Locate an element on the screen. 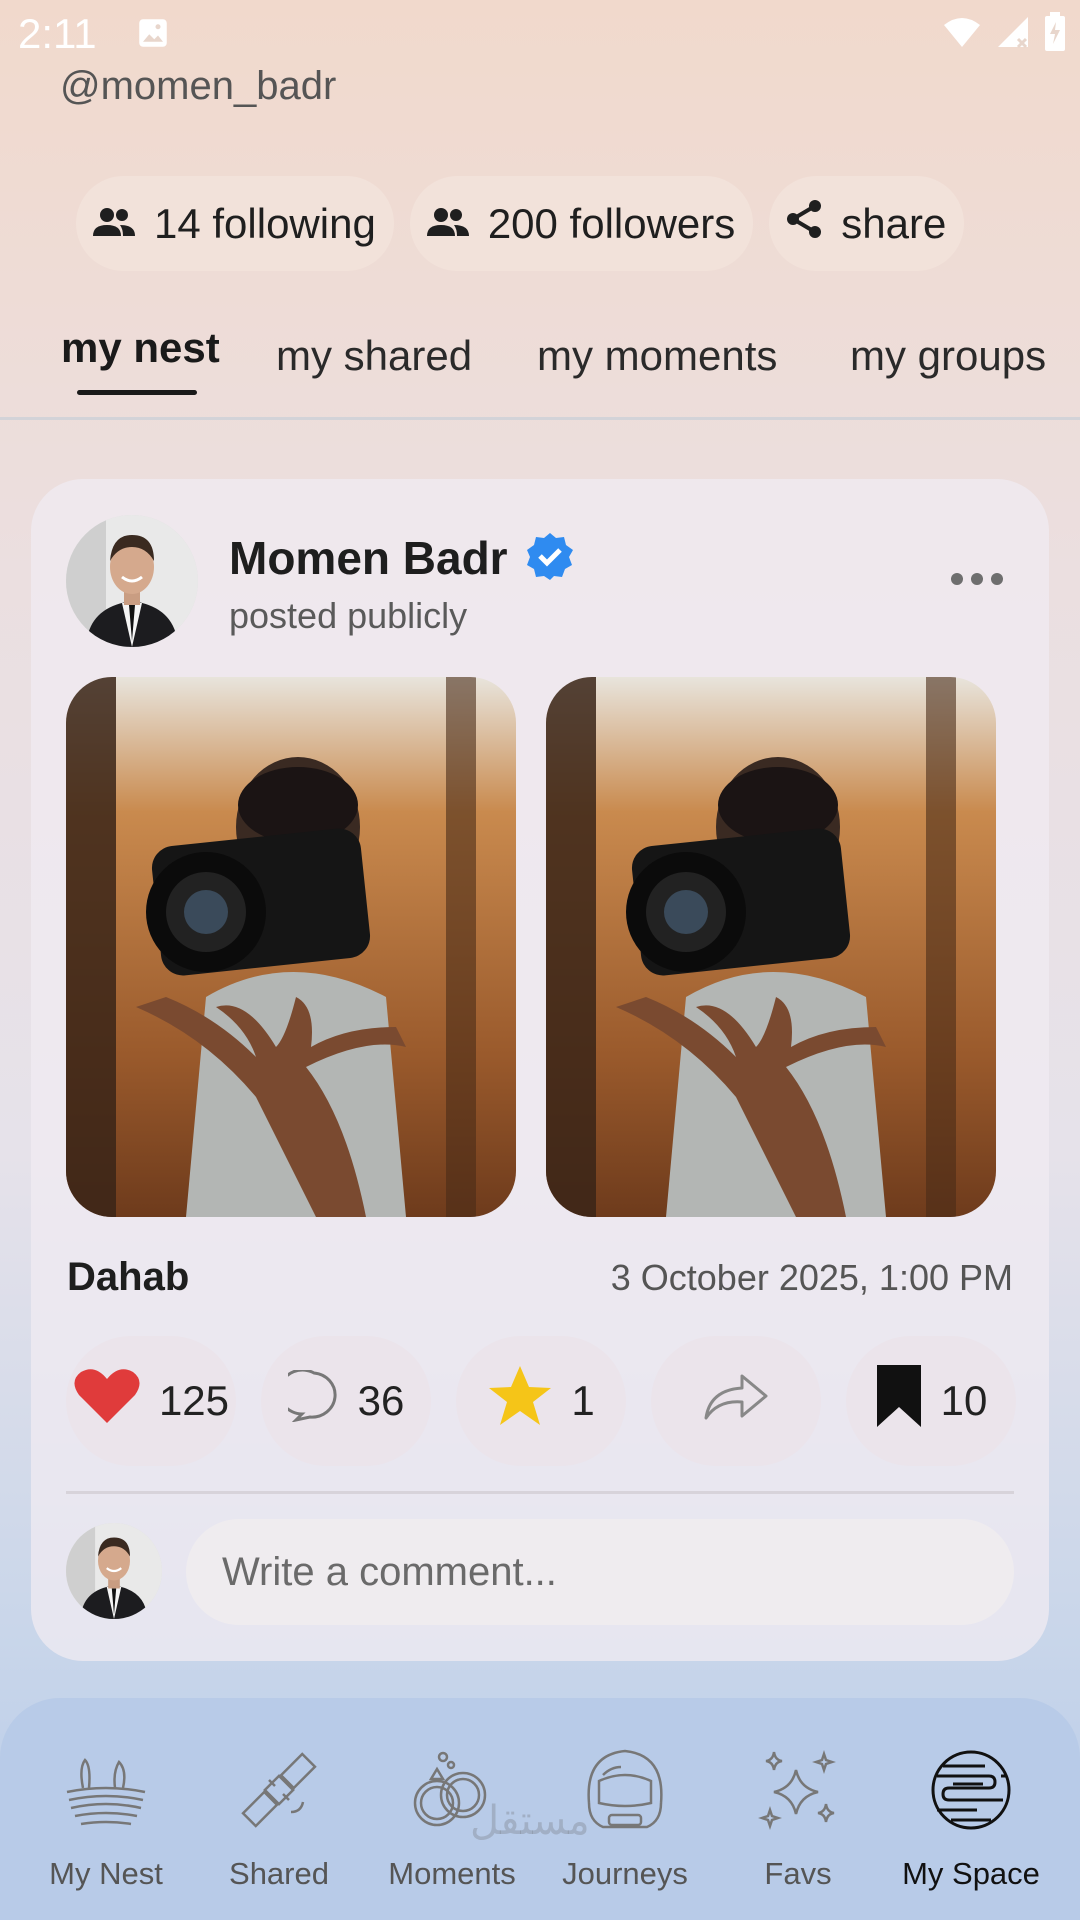  like-button: 125 is located at coordinates (151, 1401).